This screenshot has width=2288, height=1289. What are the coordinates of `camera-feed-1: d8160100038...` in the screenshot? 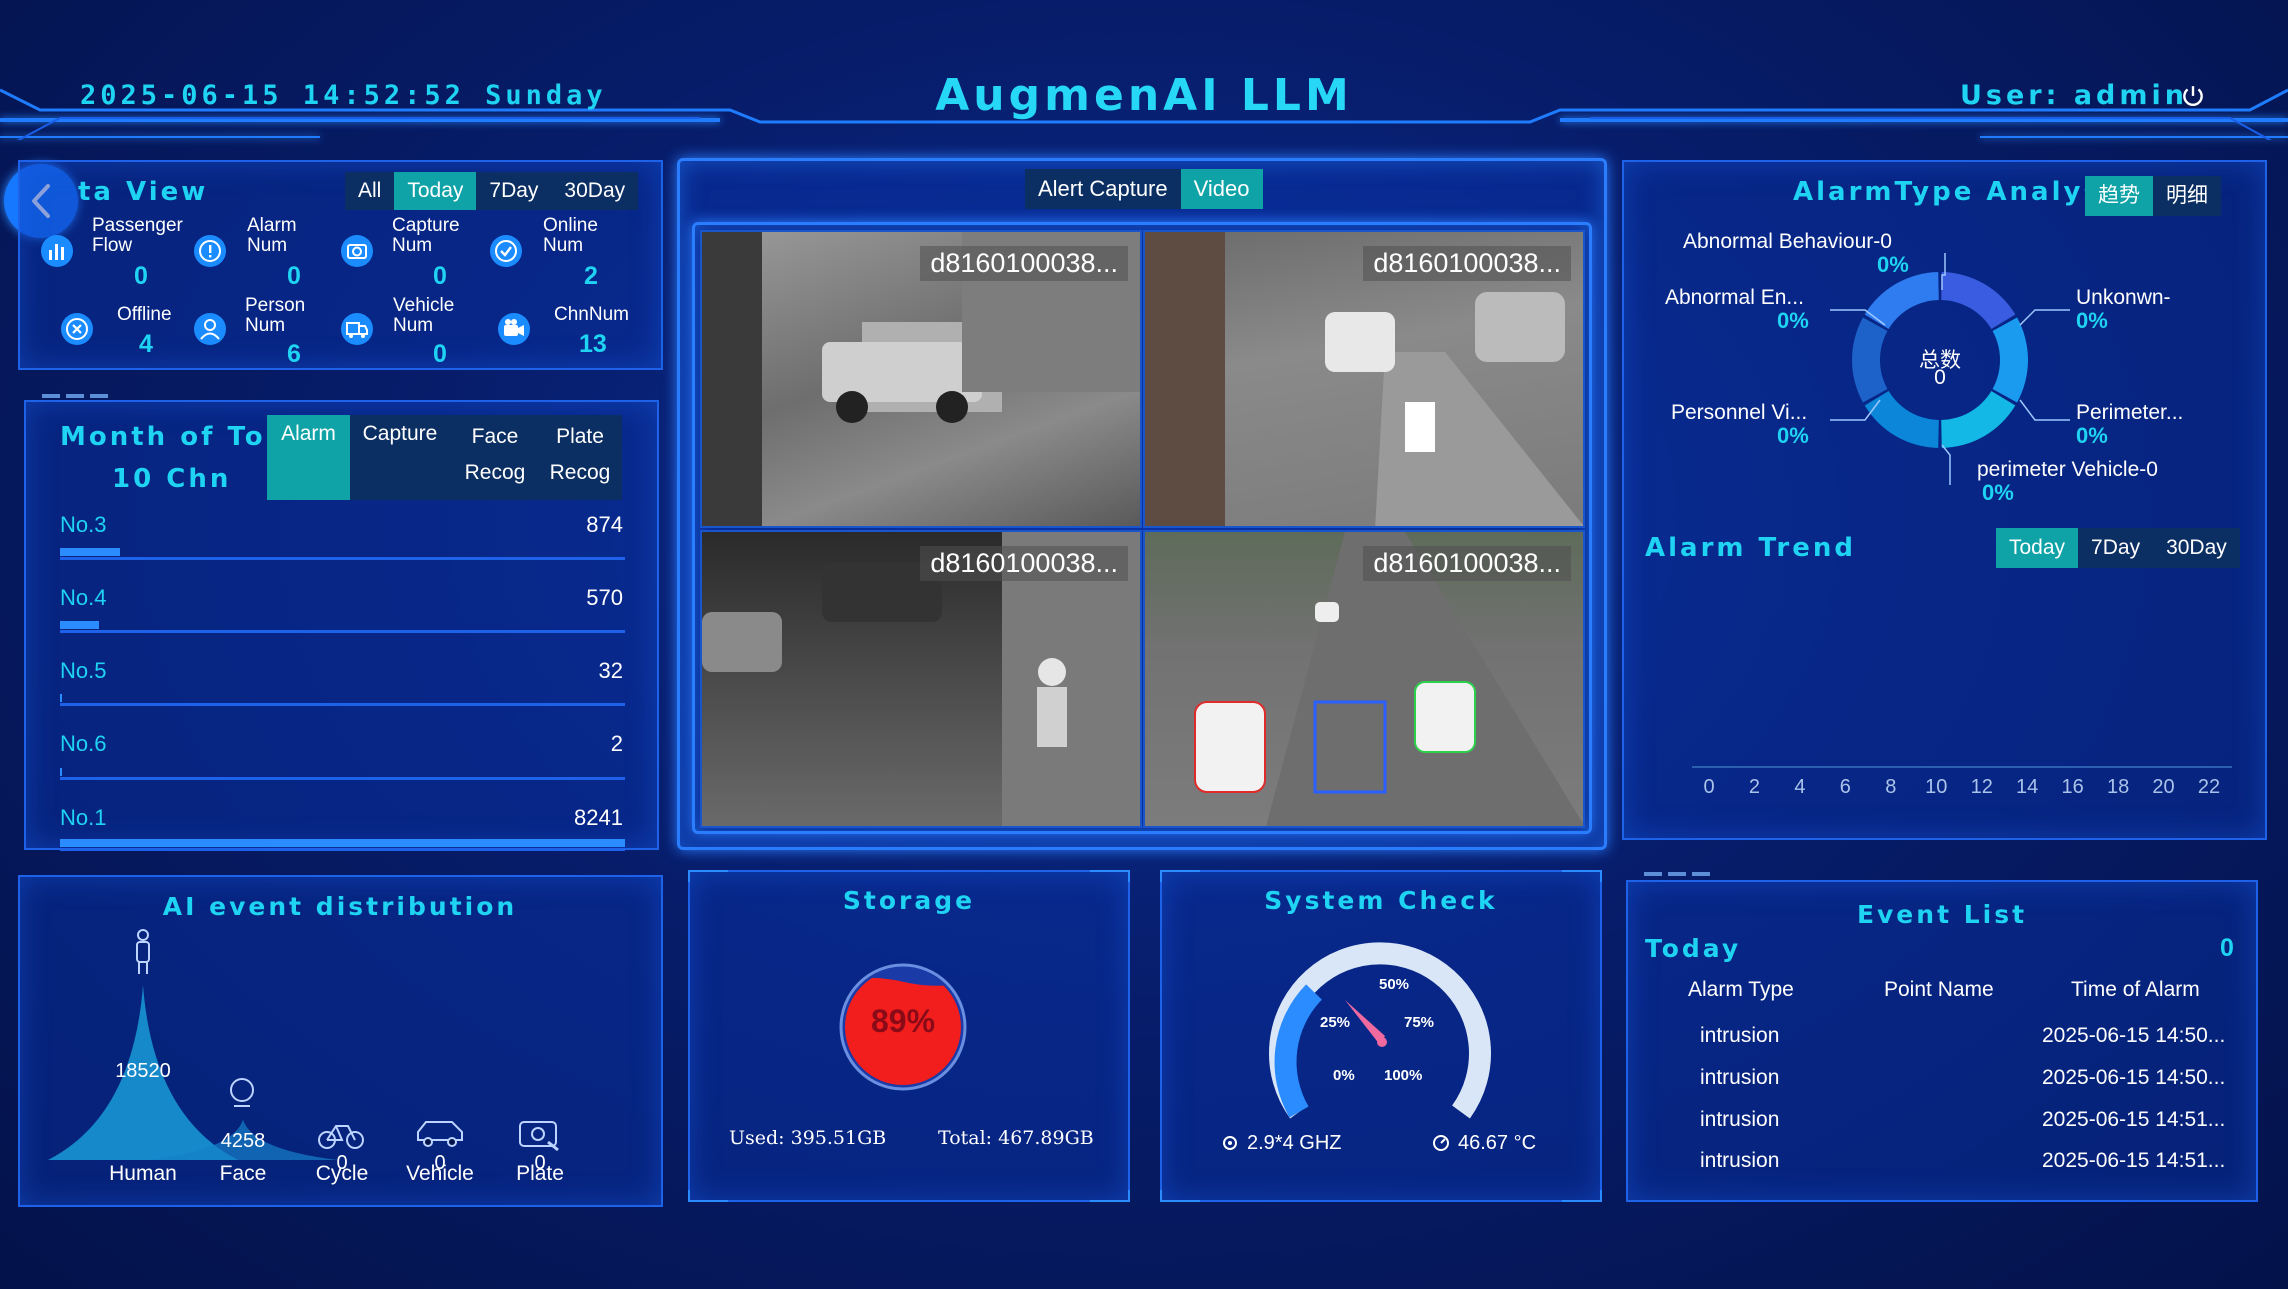 It's located at (921, 379).